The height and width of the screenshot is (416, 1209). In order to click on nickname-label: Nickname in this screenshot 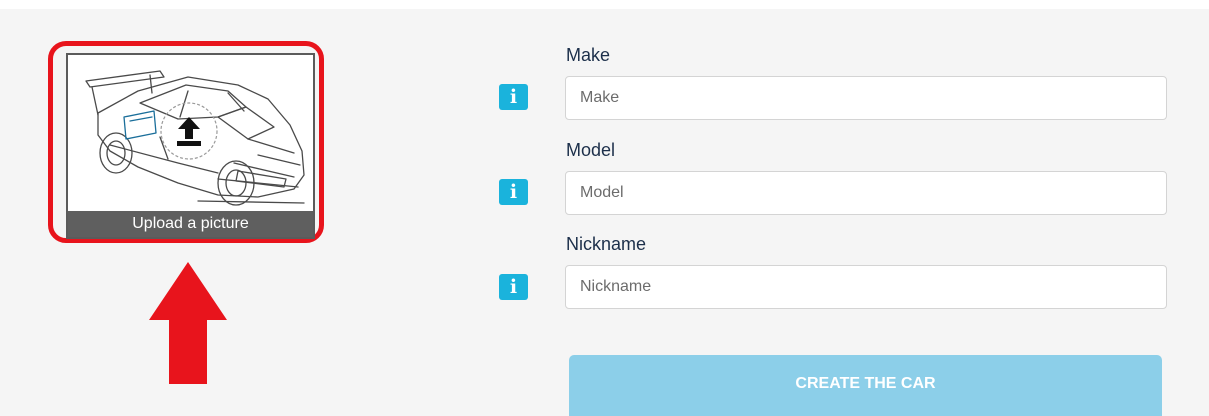, I will do `click(606, 244)`.